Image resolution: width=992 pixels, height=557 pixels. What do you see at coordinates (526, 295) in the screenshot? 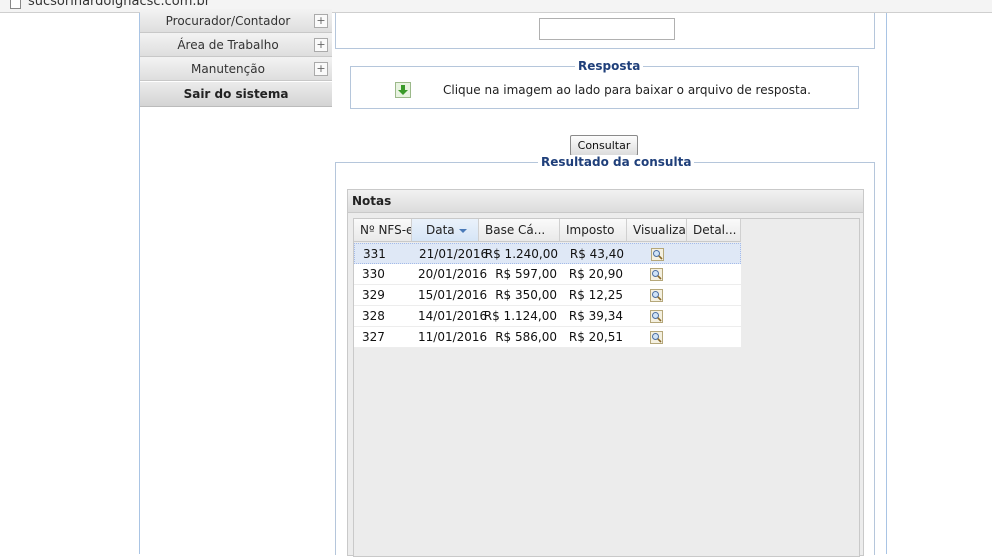
I see `cell-base: R$ 350,00` at bounding box center [526, 295].